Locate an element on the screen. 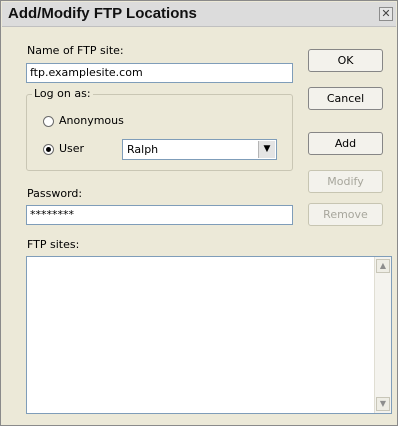  ftp-sites-label: FTP sites: is located at coordinates (53, 244).